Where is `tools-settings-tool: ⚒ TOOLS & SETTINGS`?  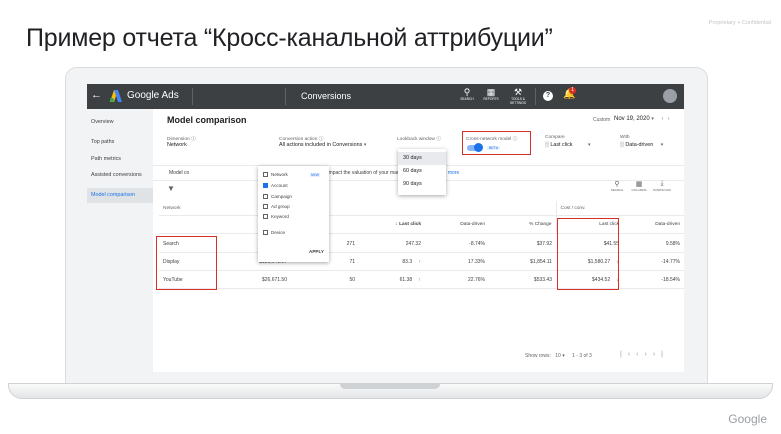
tools-settings-tool: ⚒ TOOLS & SETTINGS is located at coordinates (518, 96).